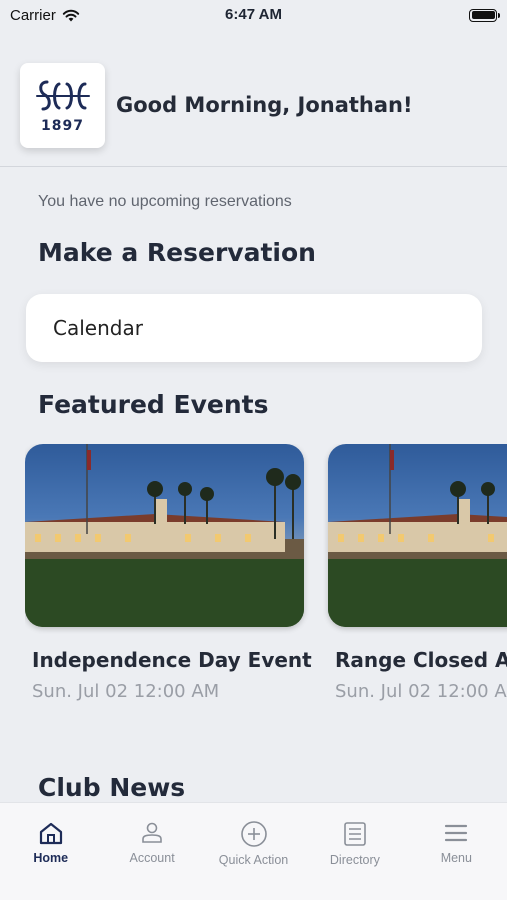 The width and height of the screenshot is (507, 900). Describe the element at coordinates (354, 860) in the screenshot. I see `tab-label: Directory` at that location.